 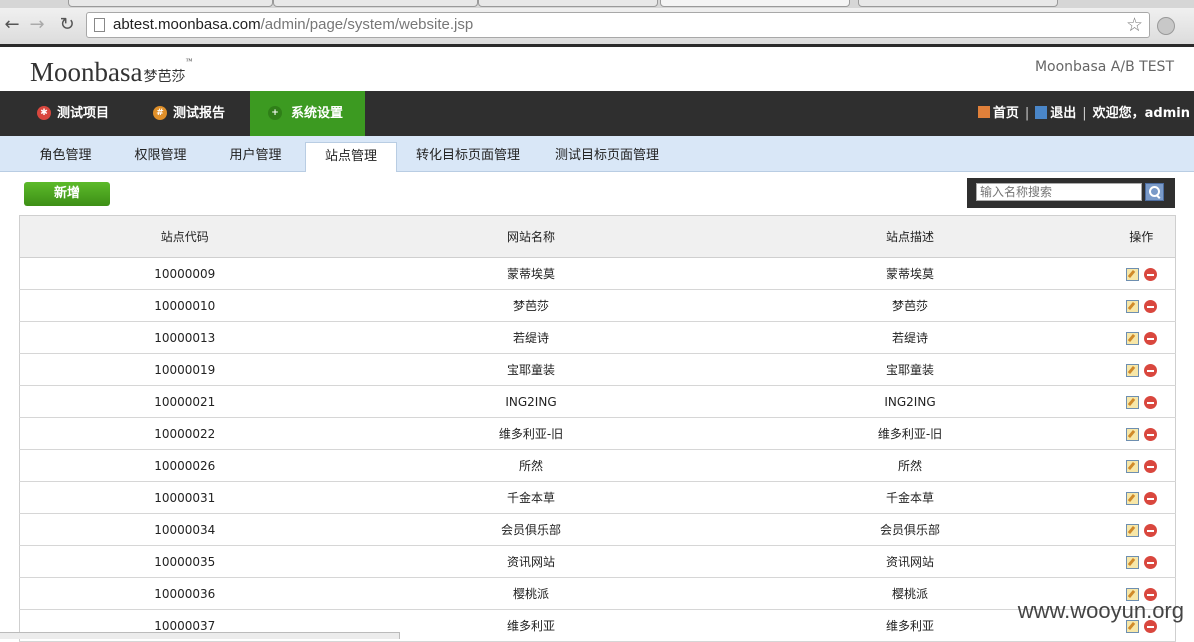 I want to click on user-area: 首页 | 退出 | 欢迎您，admin, so click(x=1083, y=113).